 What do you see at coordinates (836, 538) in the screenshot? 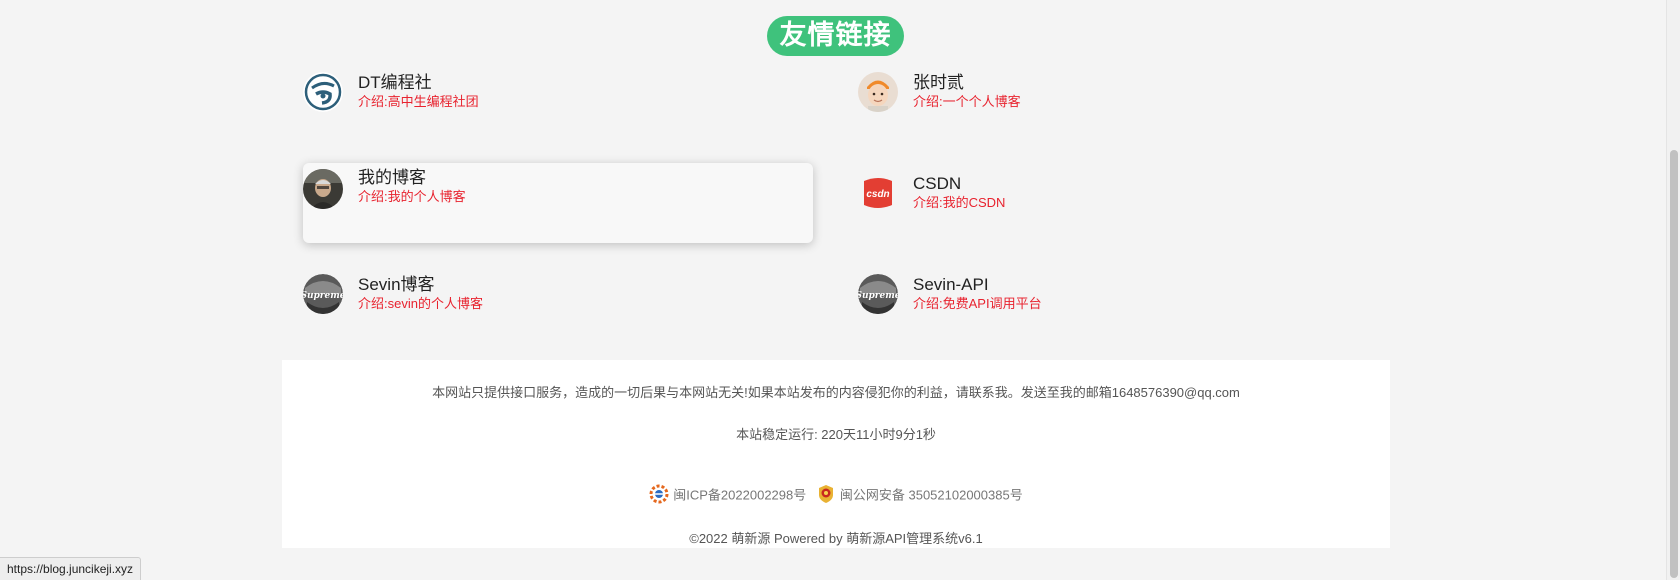
I see `footer-copyright: ©2022 萌新源 Powered by 萌新源API管理系统v6.1` at bounding box center [836, 538].